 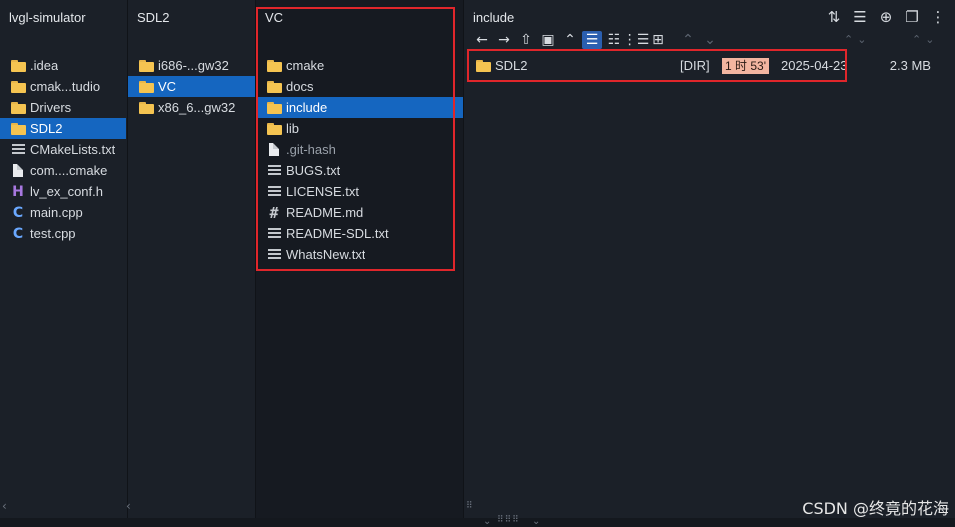 What do you see at coordinates (359, 107) in the screenshot?
I see `list-item-selected: include` at bounding box center [359, 107].